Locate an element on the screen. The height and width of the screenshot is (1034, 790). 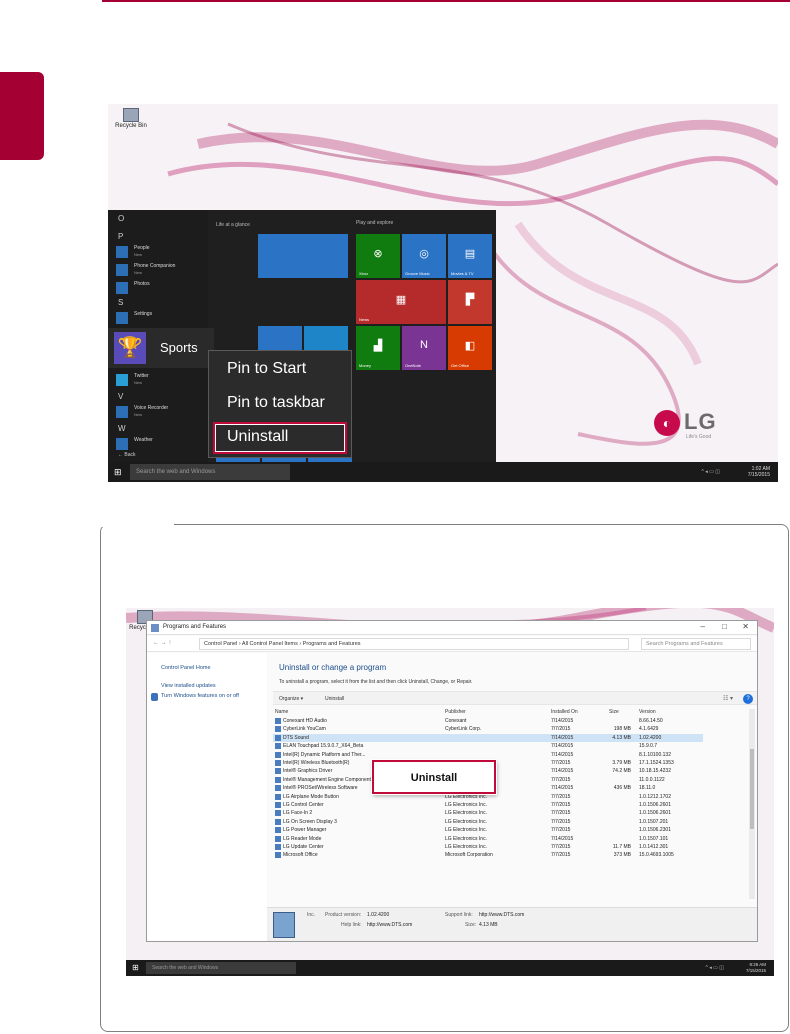
app-item-people: People New is located at coordinates (161, 253).